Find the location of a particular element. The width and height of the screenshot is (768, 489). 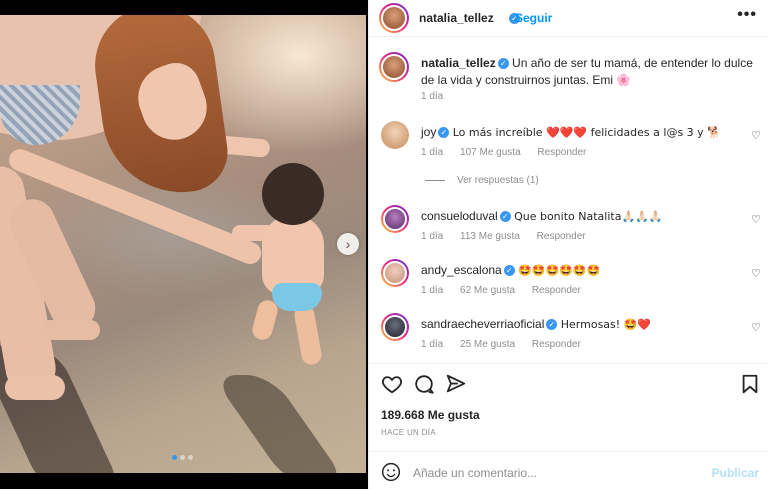

send-icon is located at coordinates (456, 384).